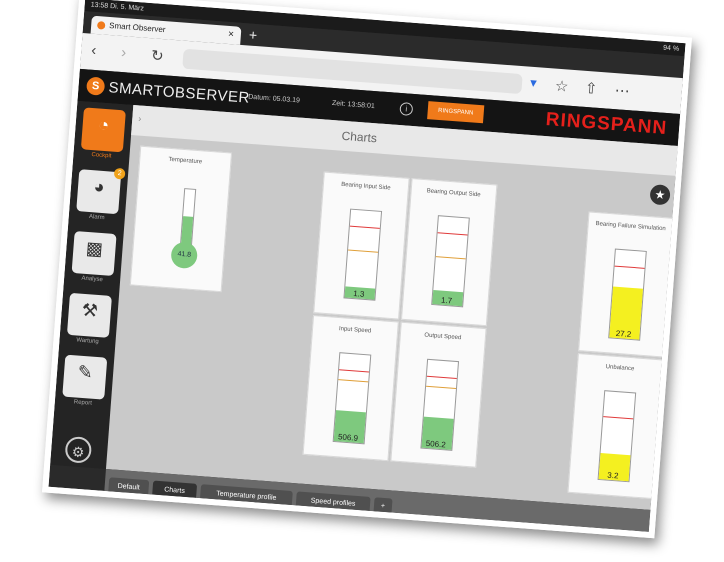  What do you see at coordinates (87, 341) in the screenshot?
I see `sidebar-label-wartung: Wartung` at bounding box center [87, 341].